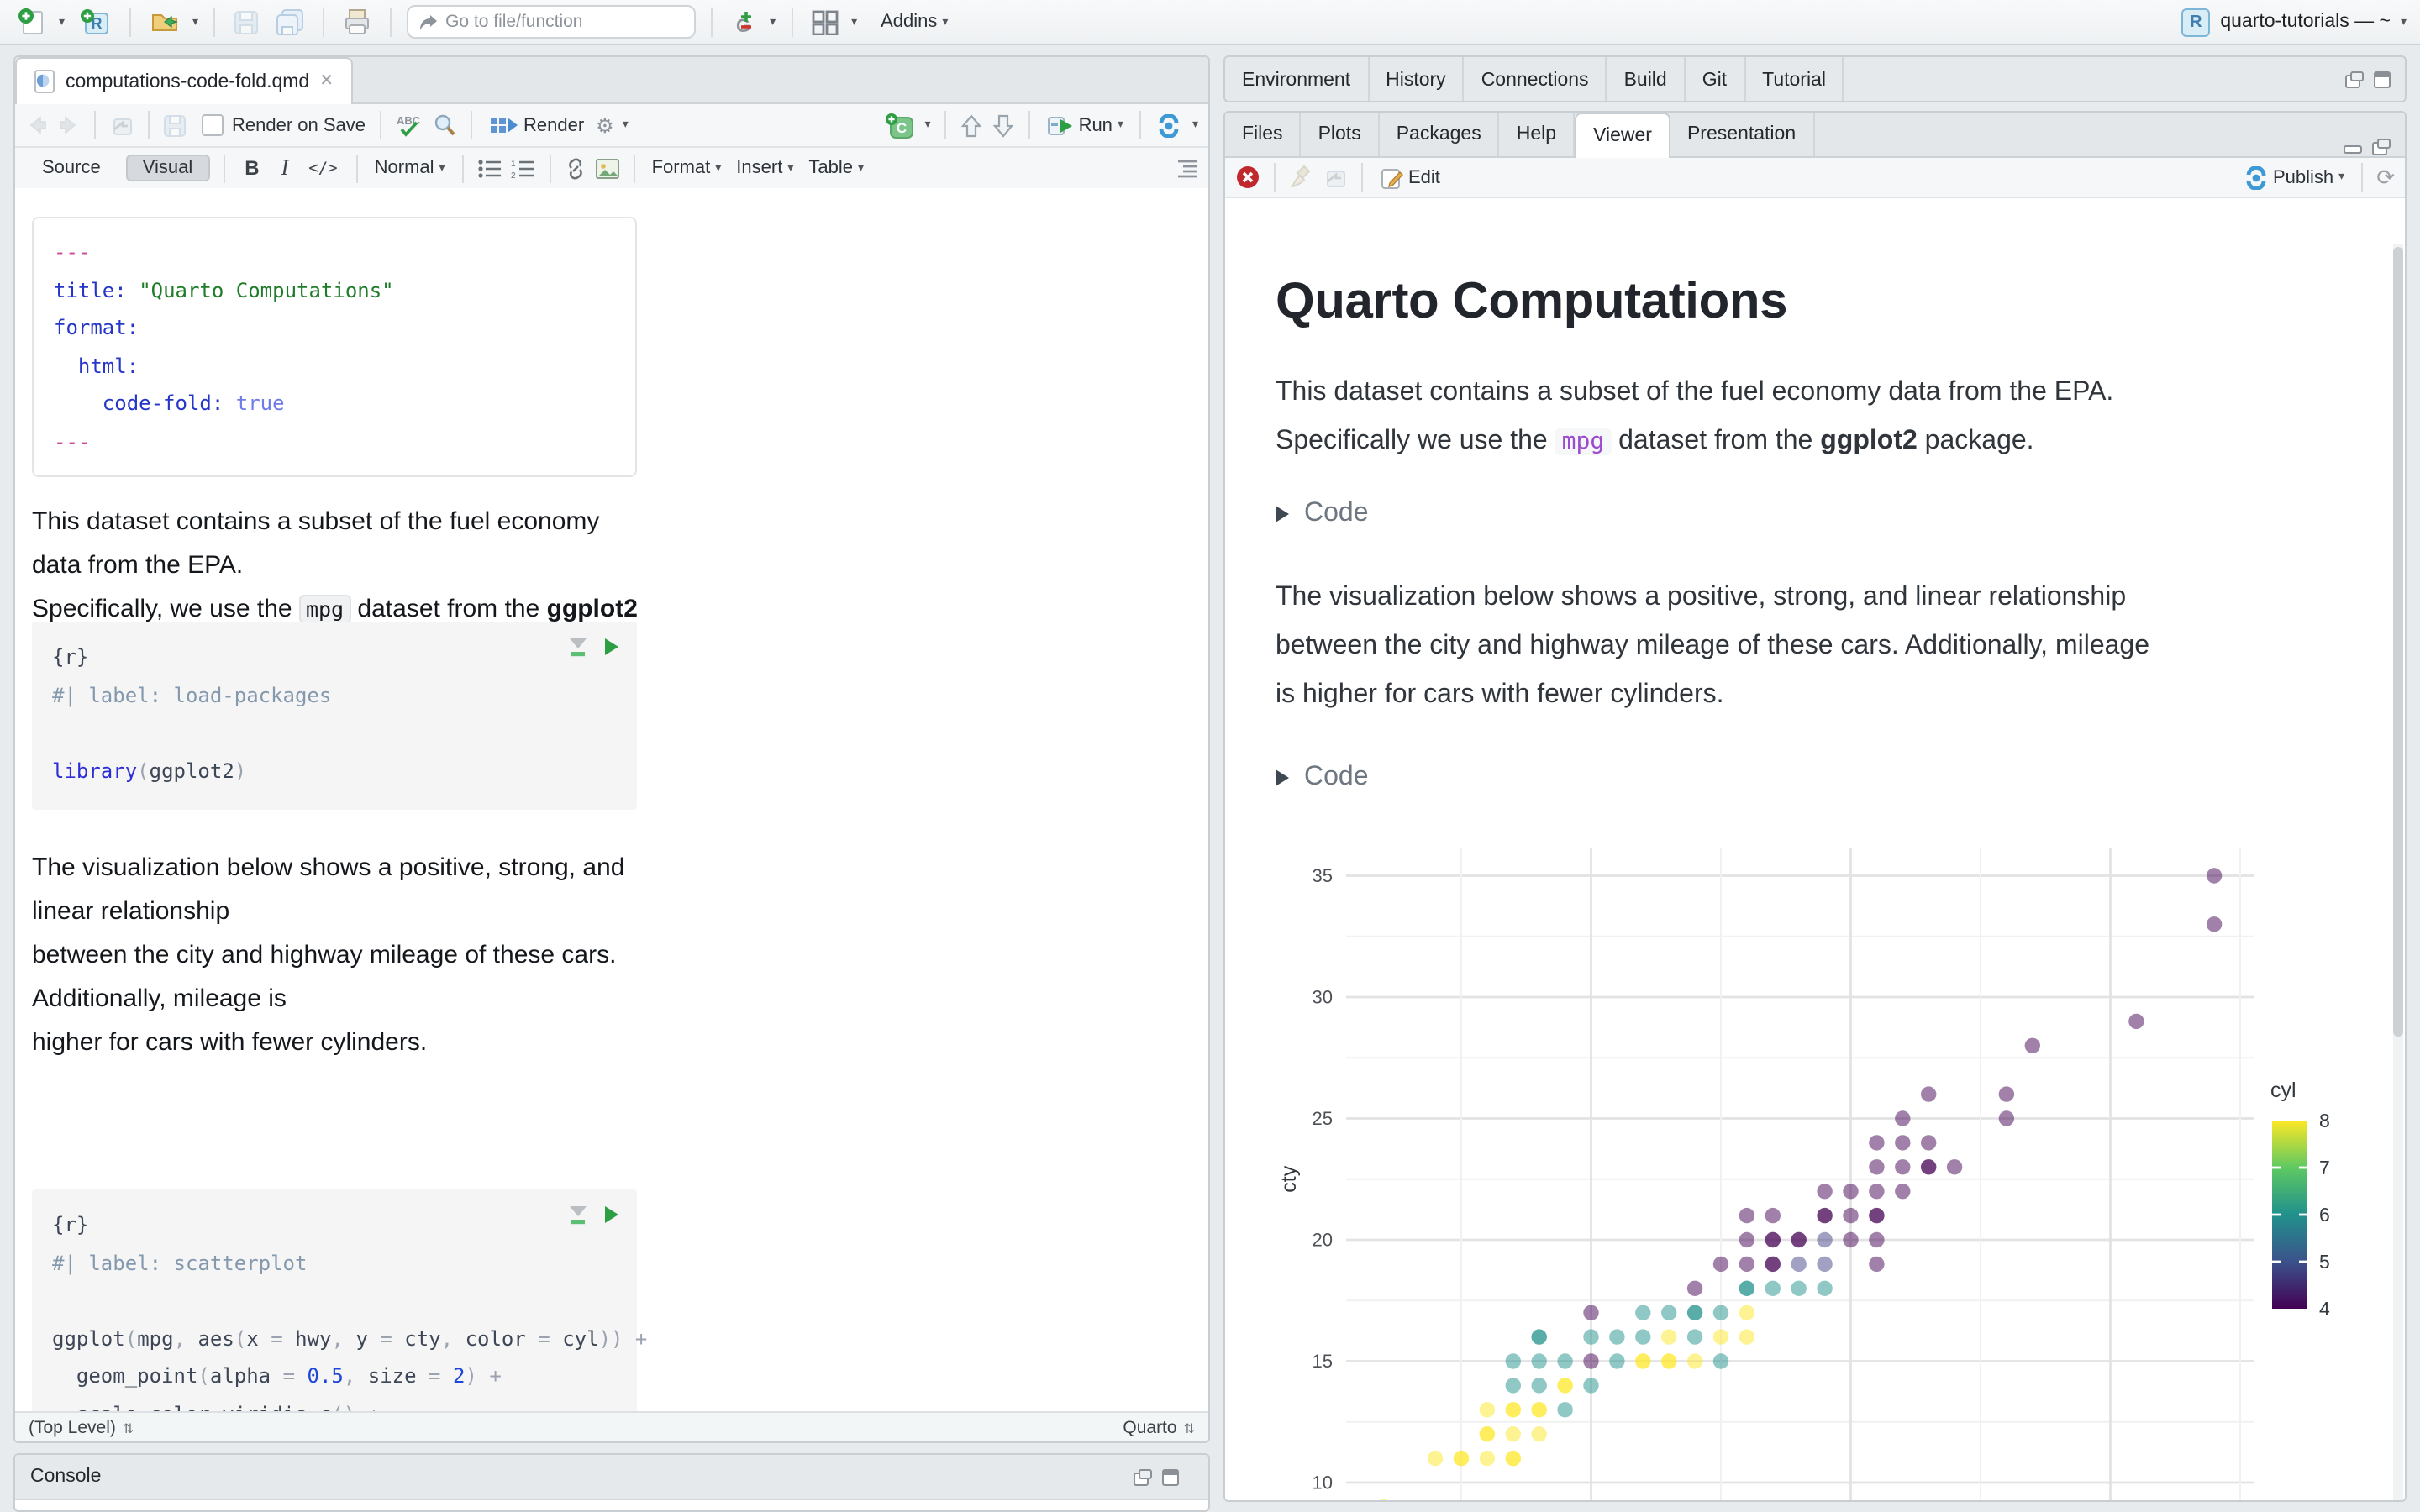  What do you see at coordinates (1159, 1427) in the screenshot?
I see `filetype-selector: Quarto ⇅` at bounding box center [1159, 1427].